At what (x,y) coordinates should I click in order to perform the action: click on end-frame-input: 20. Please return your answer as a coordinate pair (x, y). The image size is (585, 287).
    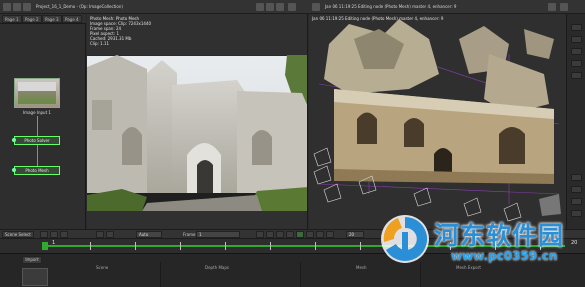
    Looking at the image, I should click on (355, 234).